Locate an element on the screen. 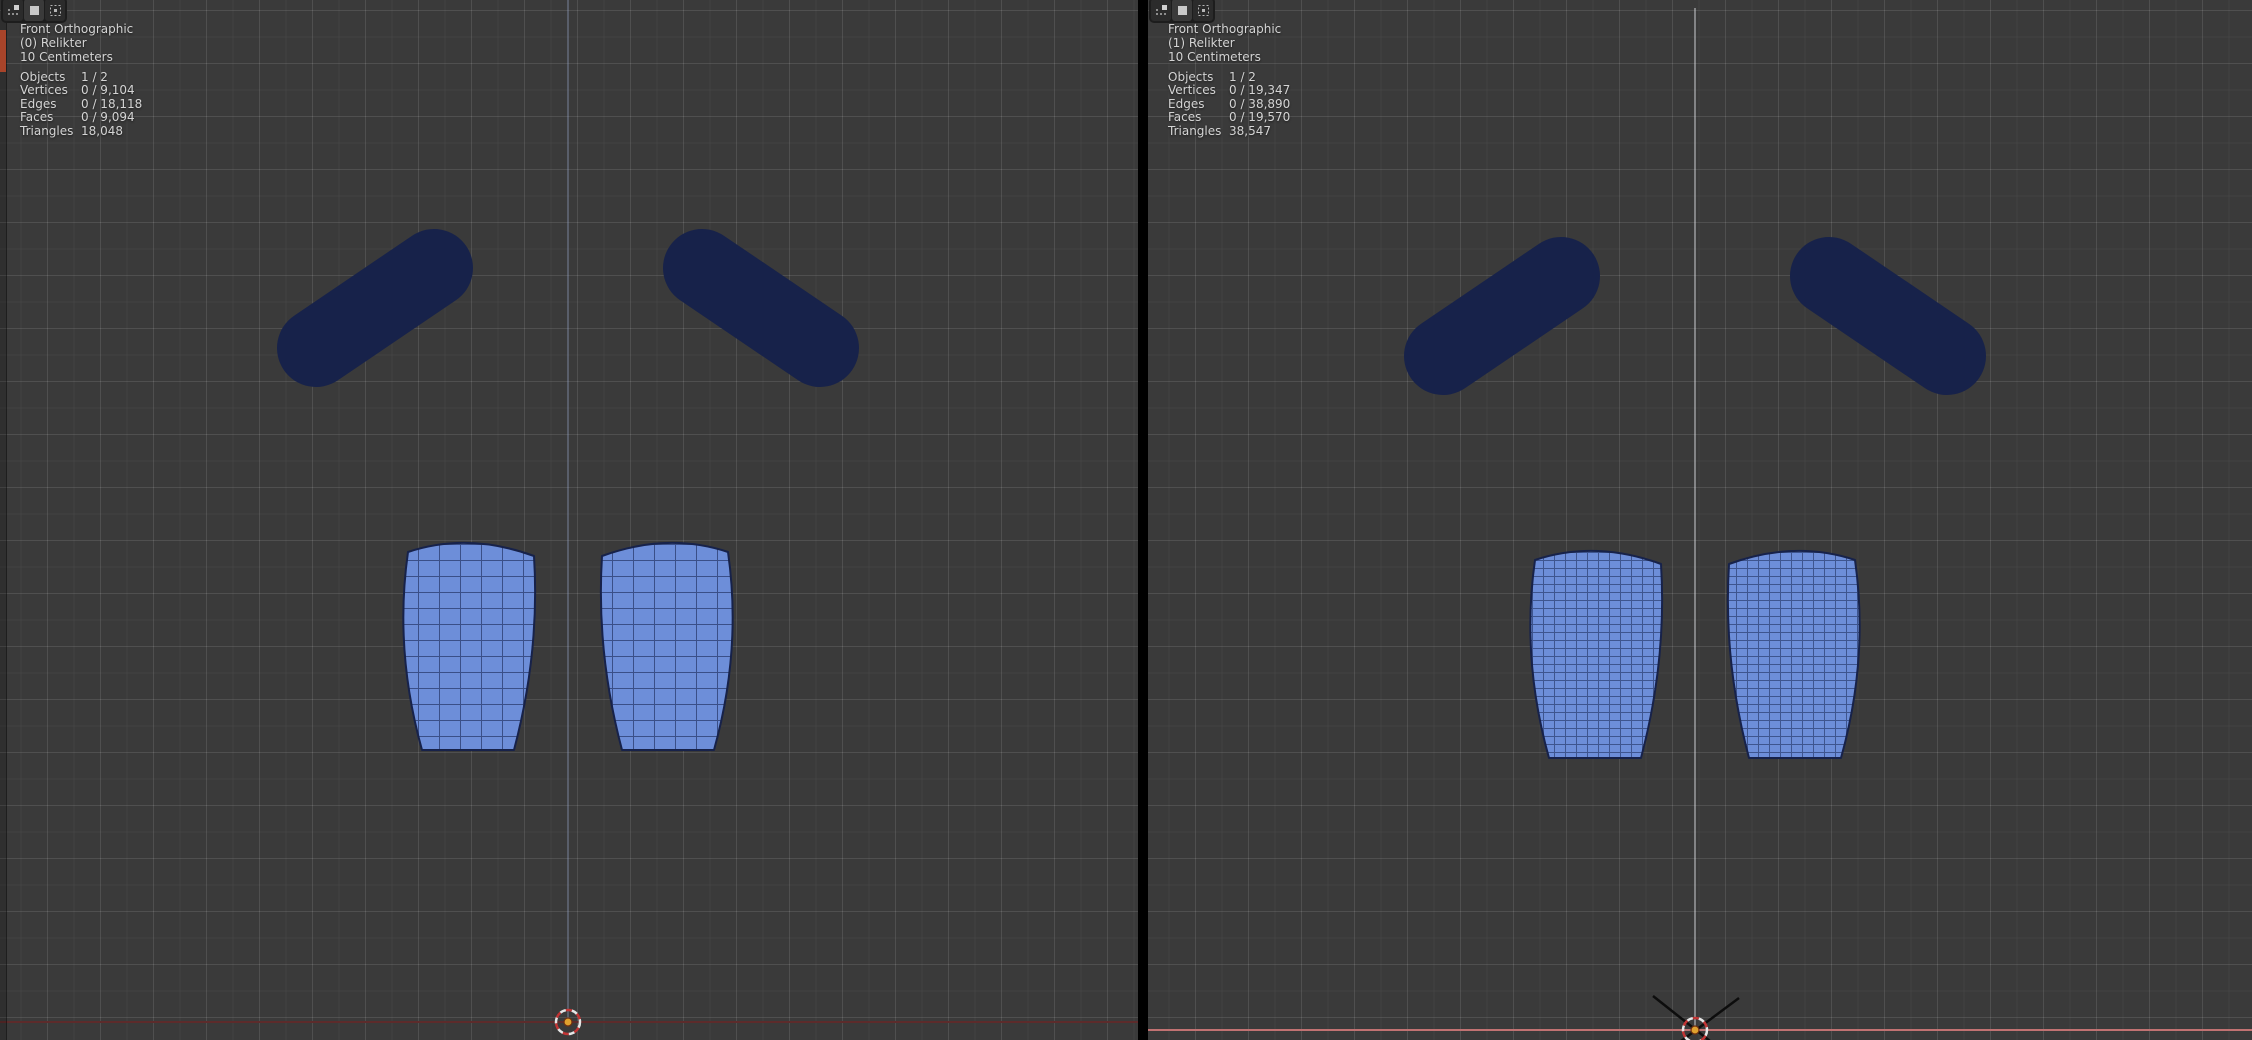 The image size is (2252, 1040). stat-row: Vertices 0 / 19,347 is located at coordinates (1229, 90).